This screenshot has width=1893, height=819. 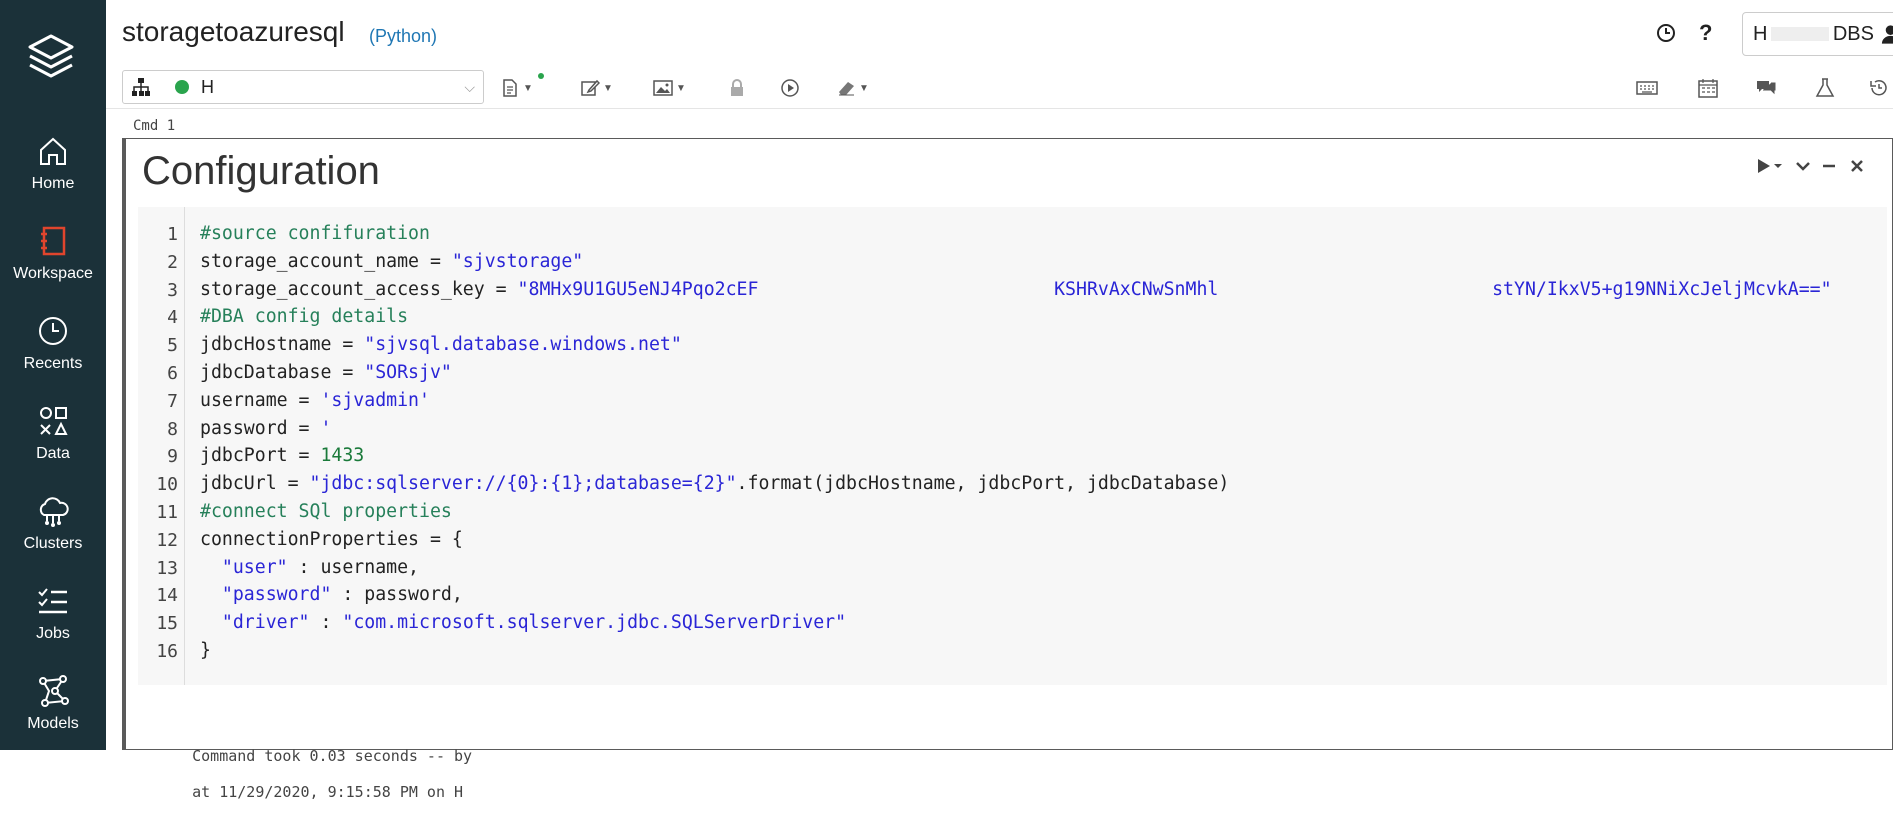 What do you see at coordinates (1879, 88) in the screenshot?
I see `revision-history-icon` at bounding box center [1879, 88].